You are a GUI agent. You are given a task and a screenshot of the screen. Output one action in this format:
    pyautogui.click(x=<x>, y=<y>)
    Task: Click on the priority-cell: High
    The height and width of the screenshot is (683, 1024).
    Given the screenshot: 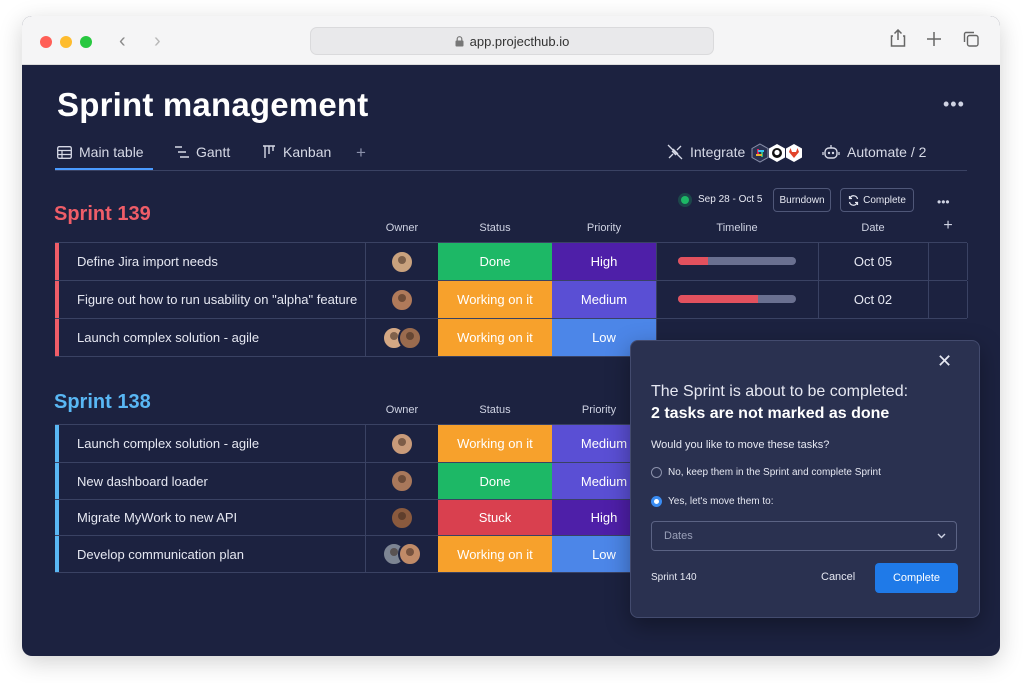 What is the action you would take?
    pyautogui.click(x=604, y=261)
    